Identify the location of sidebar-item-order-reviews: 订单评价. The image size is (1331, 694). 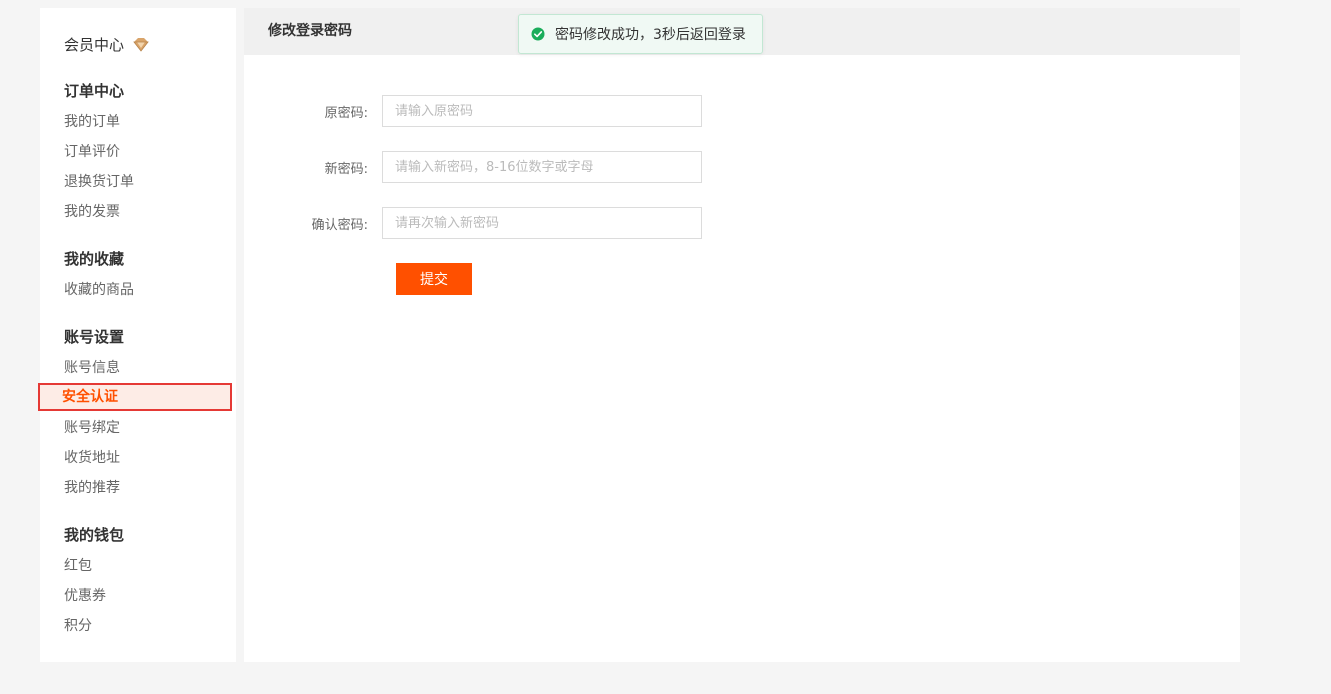
(138, 152).